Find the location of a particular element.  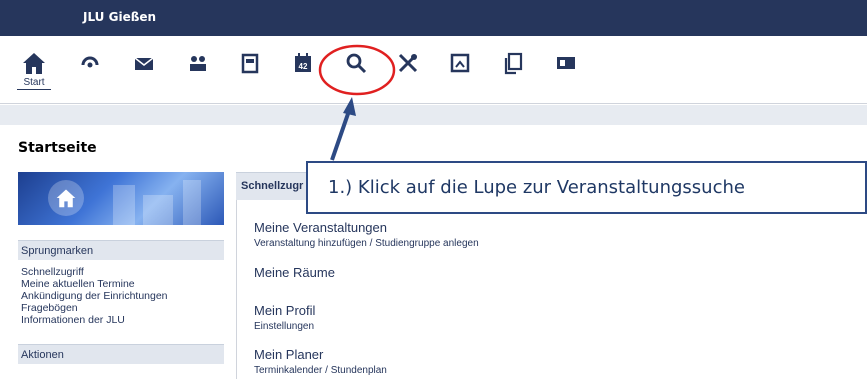

activity-icon is located at coordinates (90, 62).